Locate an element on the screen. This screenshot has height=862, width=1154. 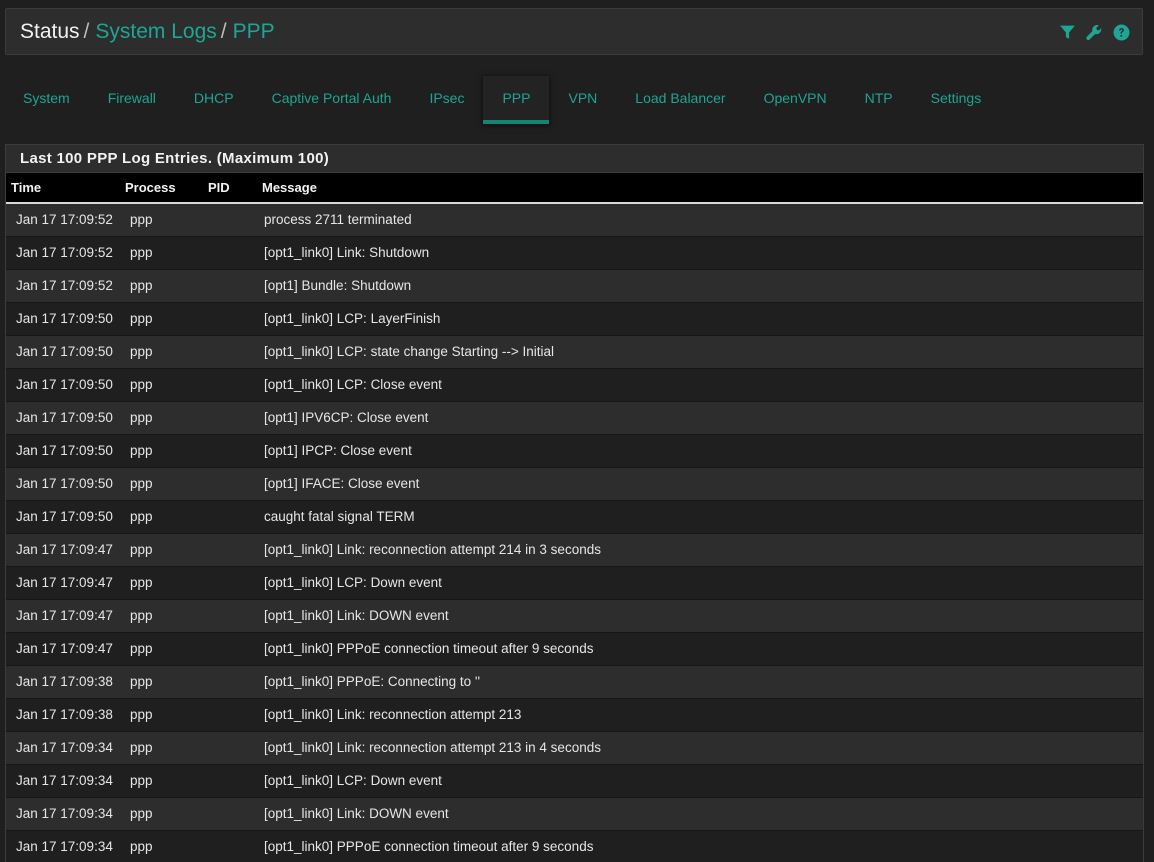
tab-ppp: PPP is located at coordinates (516, 100).